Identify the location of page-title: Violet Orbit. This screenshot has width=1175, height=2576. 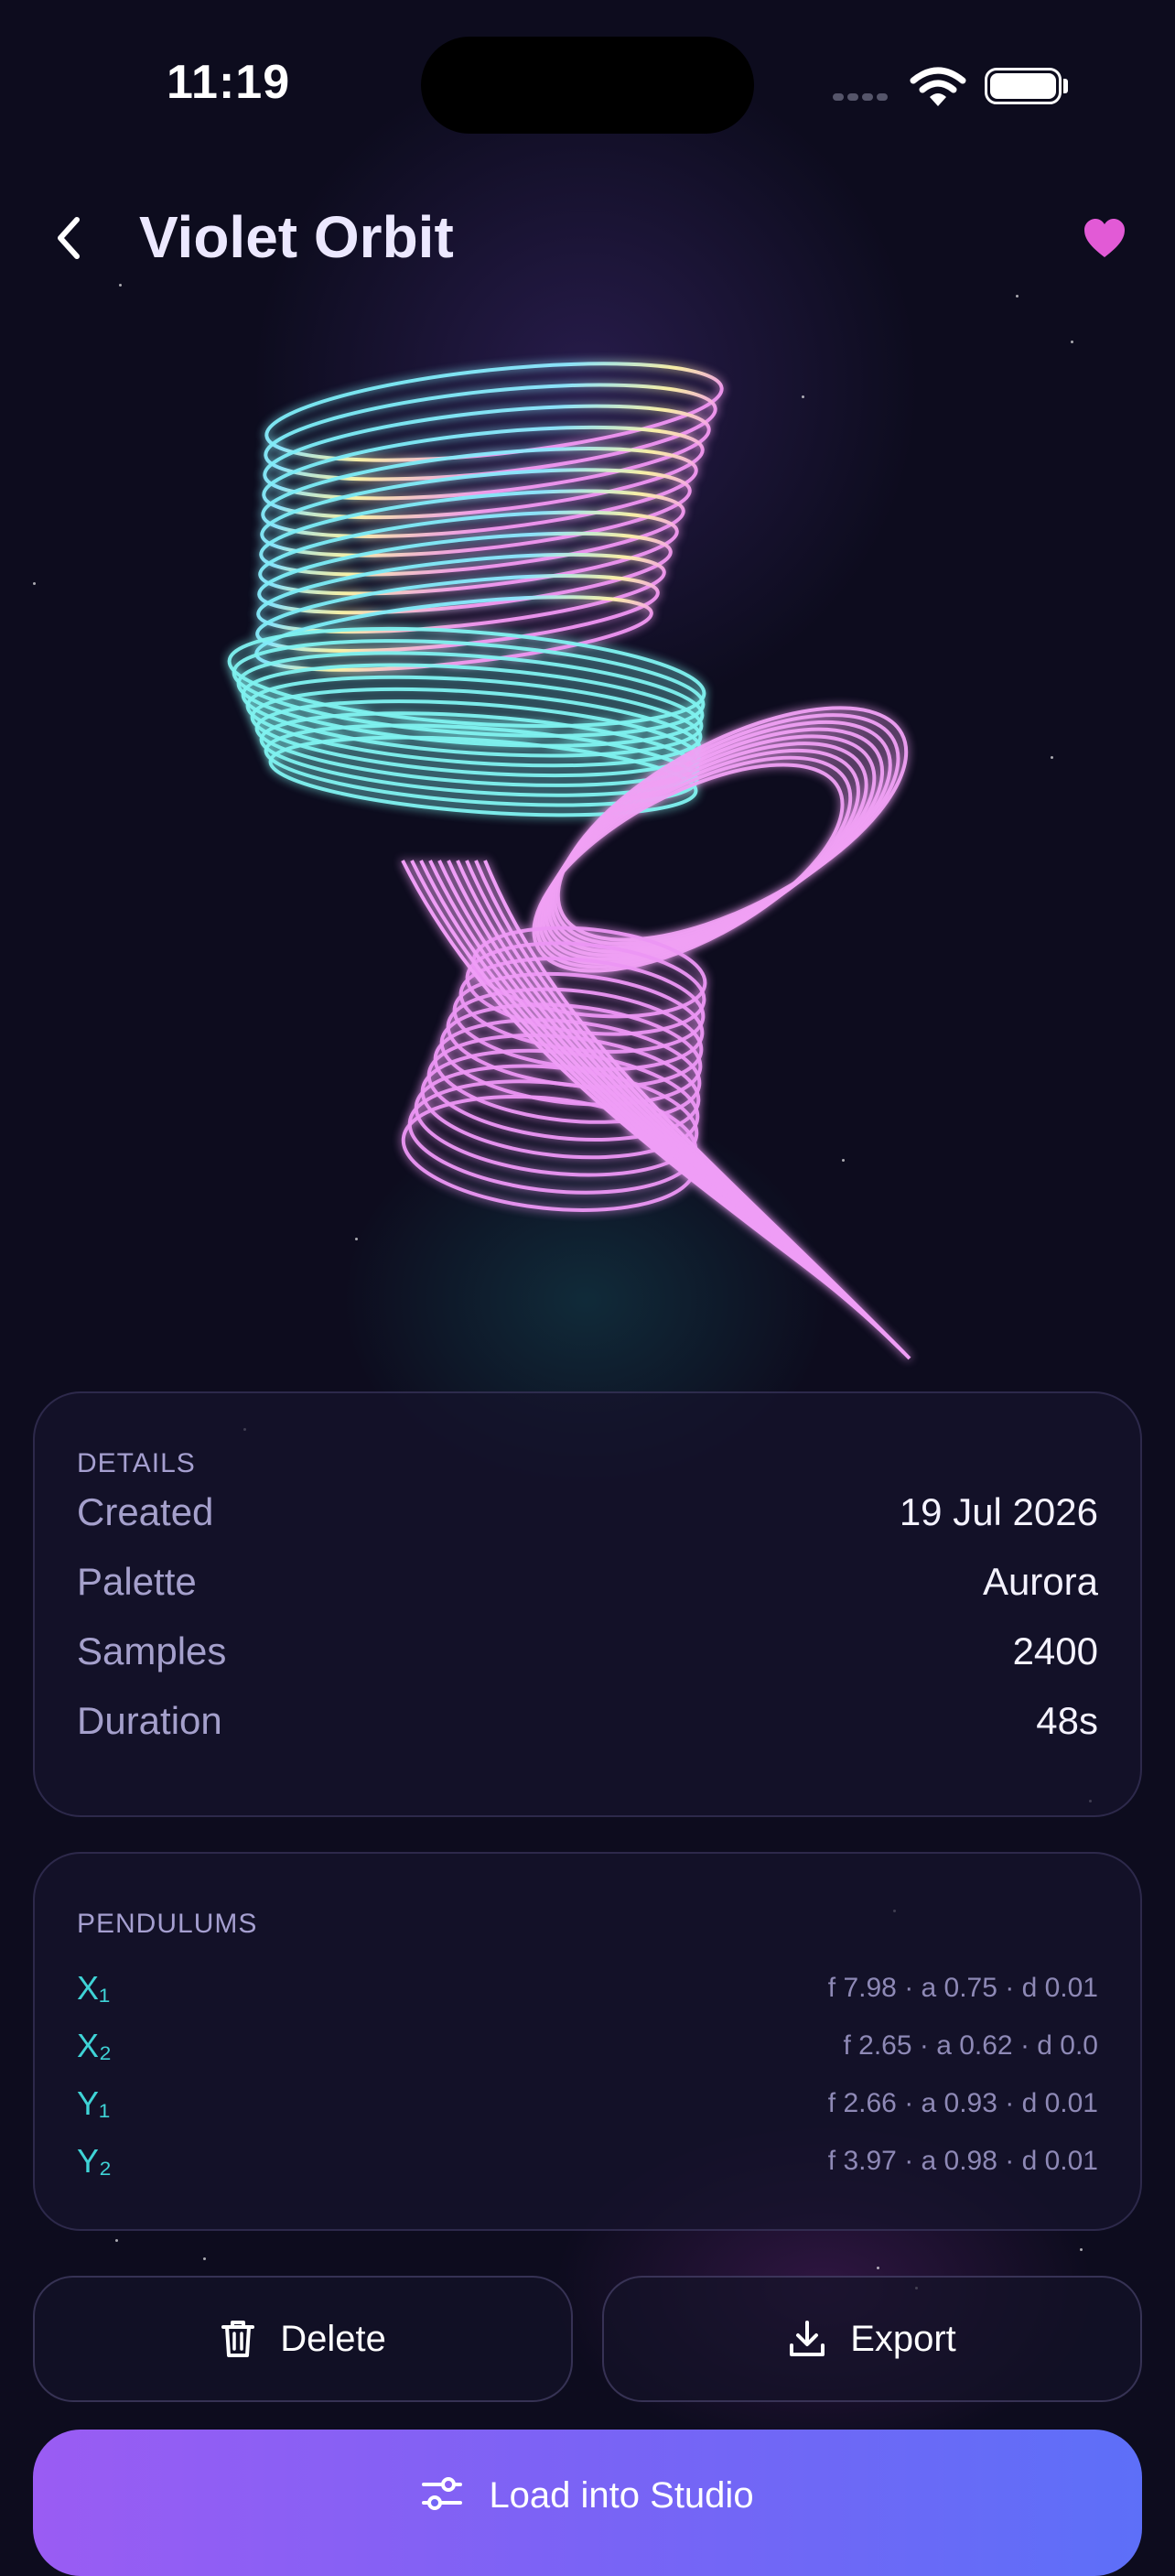
(296, 237).